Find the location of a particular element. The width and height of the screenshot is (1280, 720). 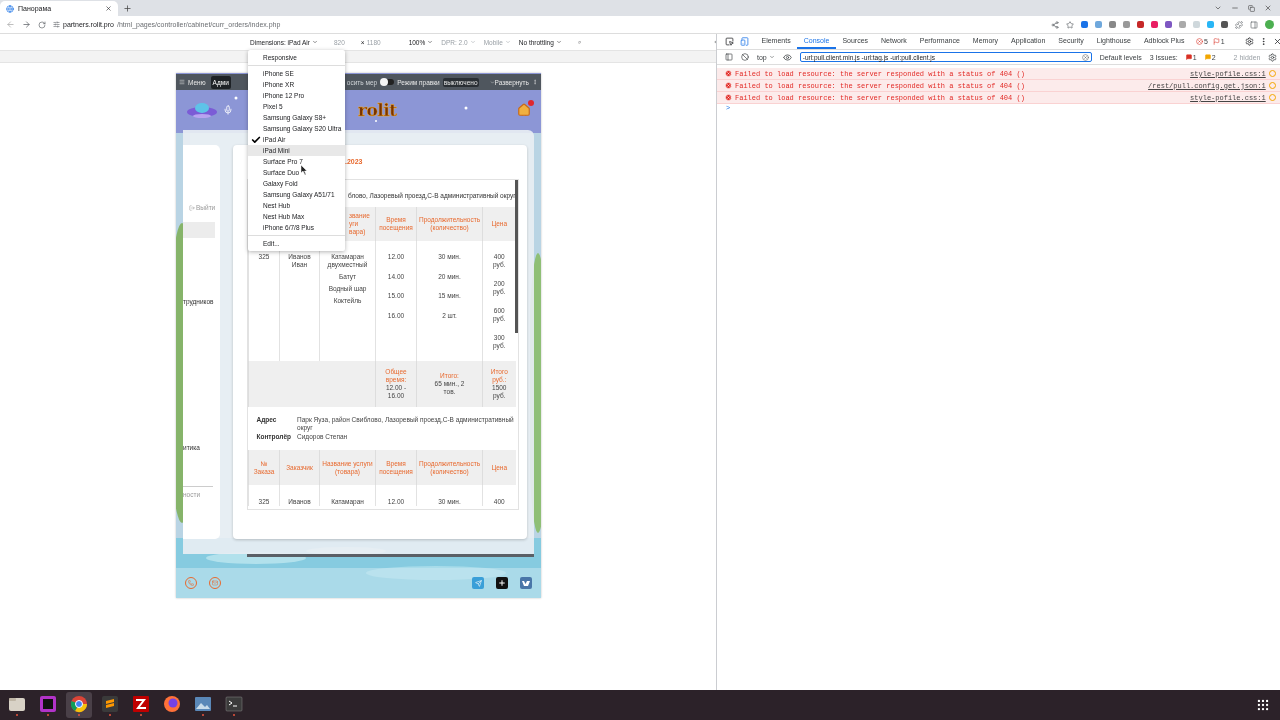

rolit-logo: rolit is located at coordinates (377, 110).